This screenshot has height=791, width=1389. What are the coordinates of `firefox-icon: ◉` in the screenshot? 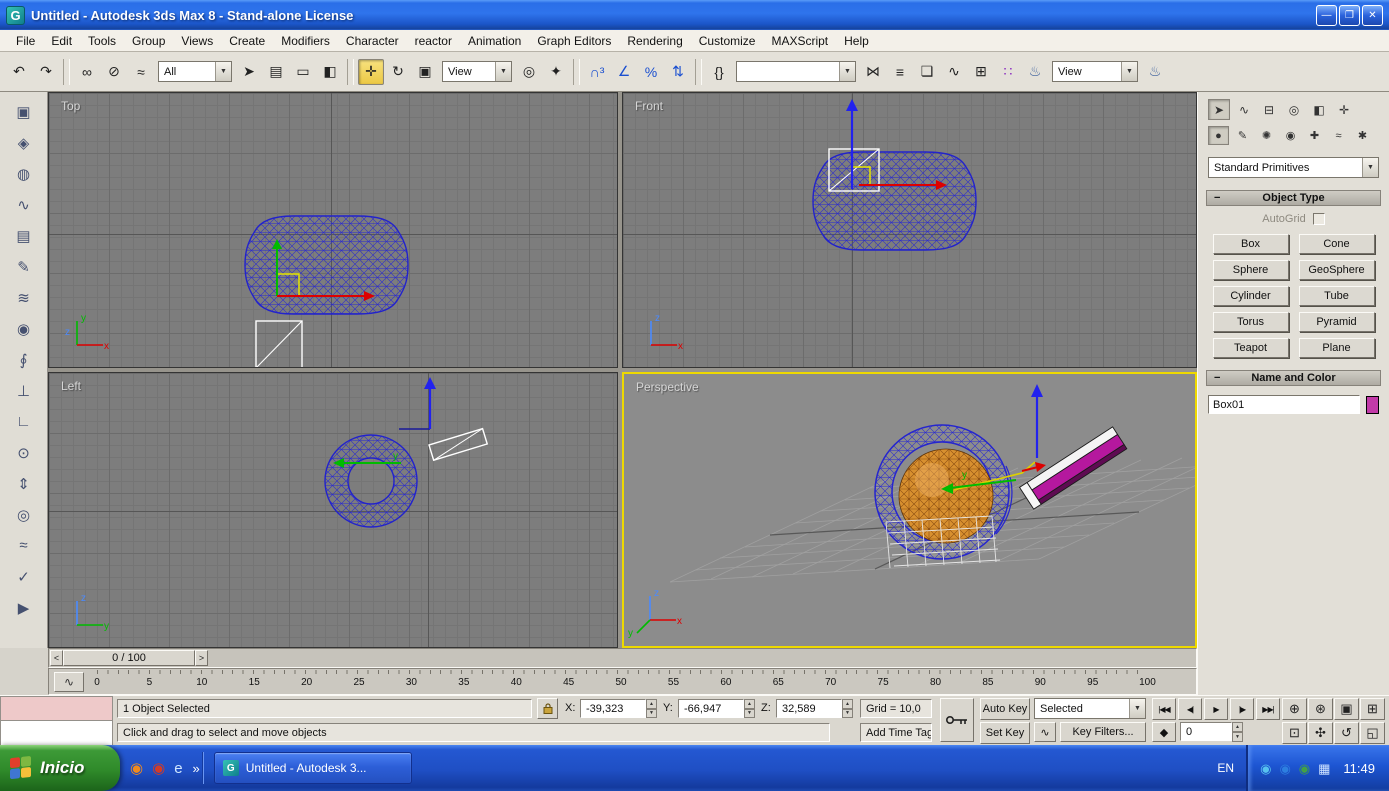 It's located at (136, 768).